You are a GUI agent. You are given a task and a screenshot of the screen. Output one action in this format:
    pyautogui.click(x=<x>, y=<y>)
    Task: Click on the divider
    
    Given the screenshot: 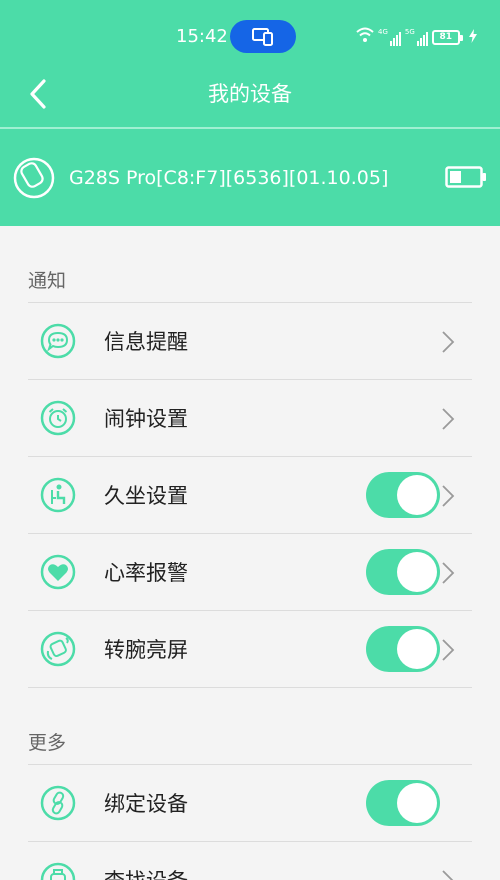 What is the action you would take?
    pyautogui.click(x=250, y=687)
    